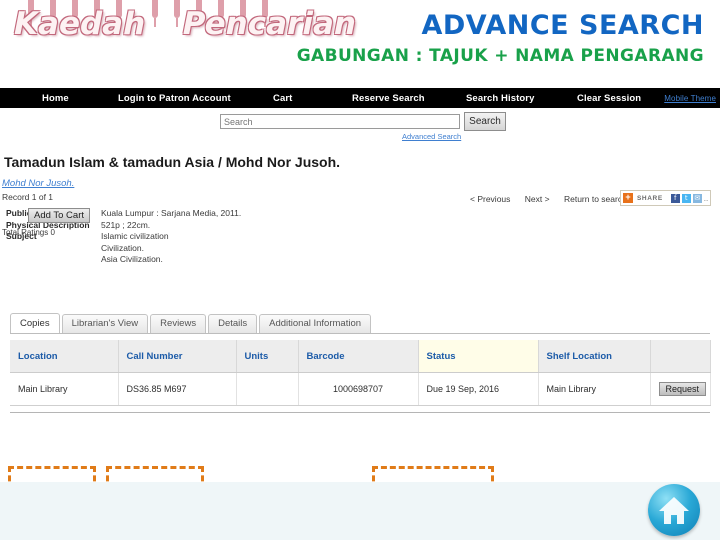 This screenshot has width=720, height=540. I want to click on column-header-shelf-location: Shelf Location, so click(594, 356).